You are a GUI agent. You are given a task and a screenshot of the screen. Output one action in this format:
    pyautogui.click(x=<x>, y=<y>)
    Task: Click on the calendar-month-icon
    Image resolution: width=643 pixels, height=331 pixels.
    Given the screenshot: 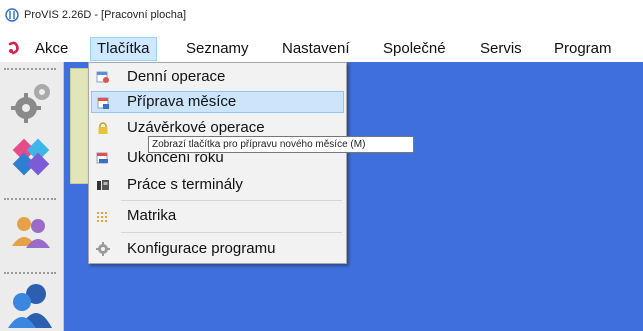 What is the action you would take?
    pyautogui.click(x=103, y=103)
    